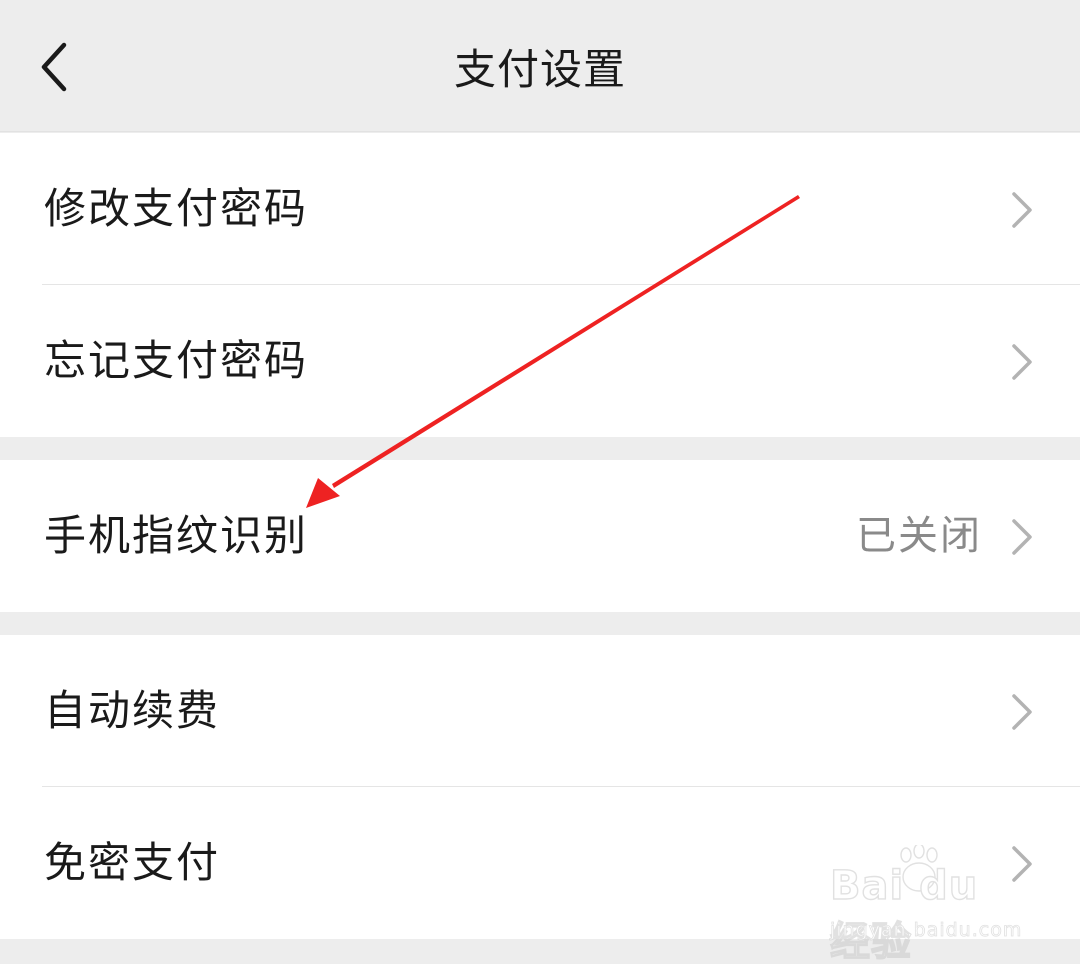 The image size is (1080, 964). I want to click on row-label: 修改支付密码, so click(176, 208).